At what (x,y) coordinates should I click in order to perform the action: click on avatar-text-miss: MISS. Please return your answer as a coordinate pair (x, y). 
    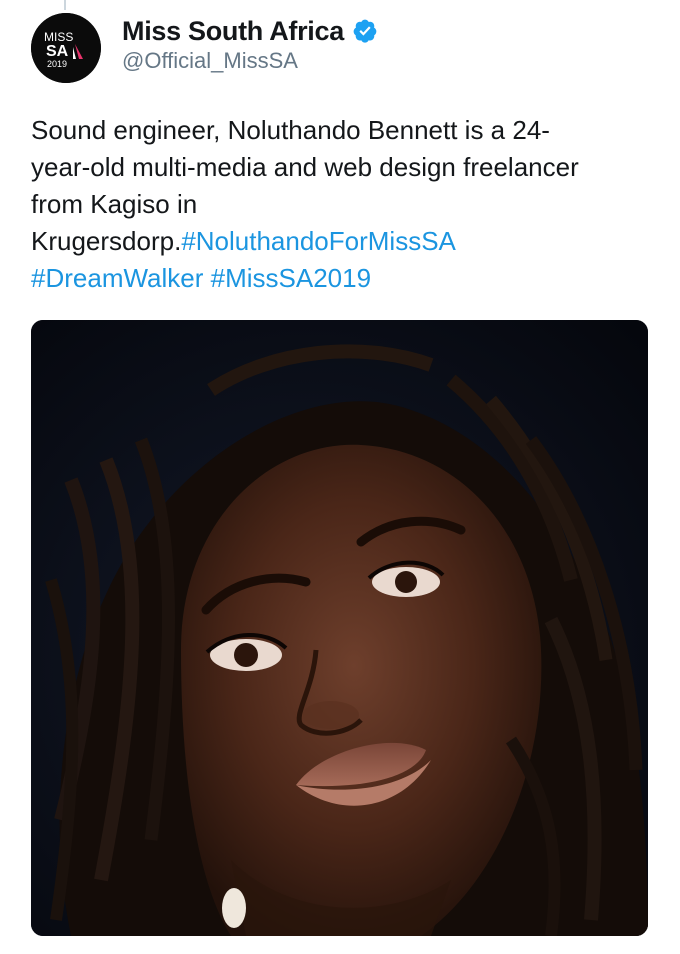
    Looking at the image, I should click on (58, 37).